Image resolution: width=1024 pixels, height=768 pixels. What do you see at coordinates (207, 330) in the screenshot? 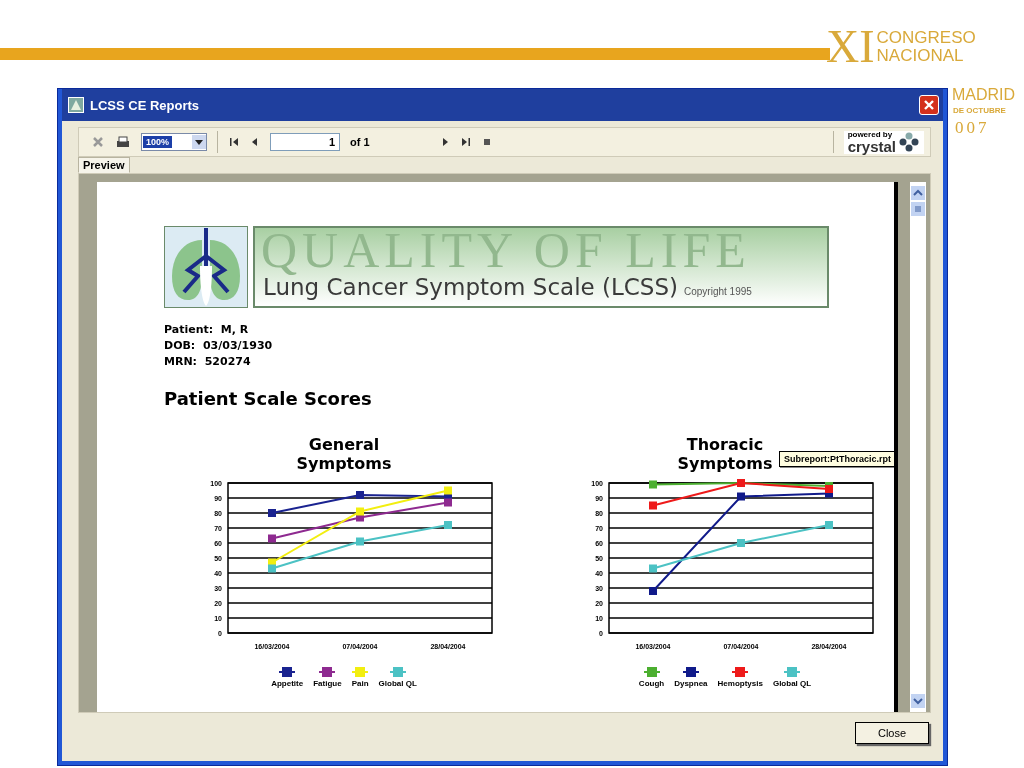
I see `patient-detail: Patient: M, R` at bounding box center [207, 330].